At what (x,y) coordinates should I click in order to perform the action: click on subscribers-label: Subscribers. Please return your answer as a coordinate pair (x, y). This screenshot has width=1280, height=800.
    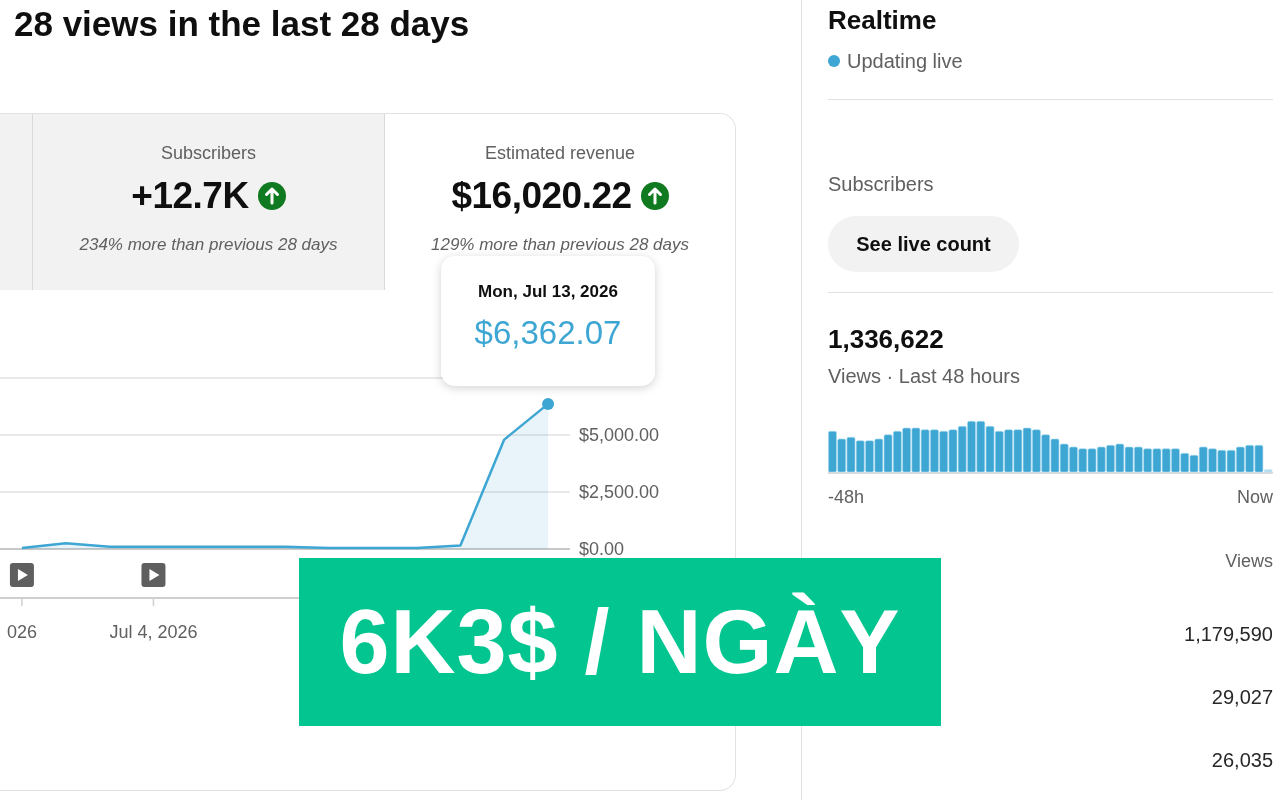
    Looking at the image, I should click on (881, 184).